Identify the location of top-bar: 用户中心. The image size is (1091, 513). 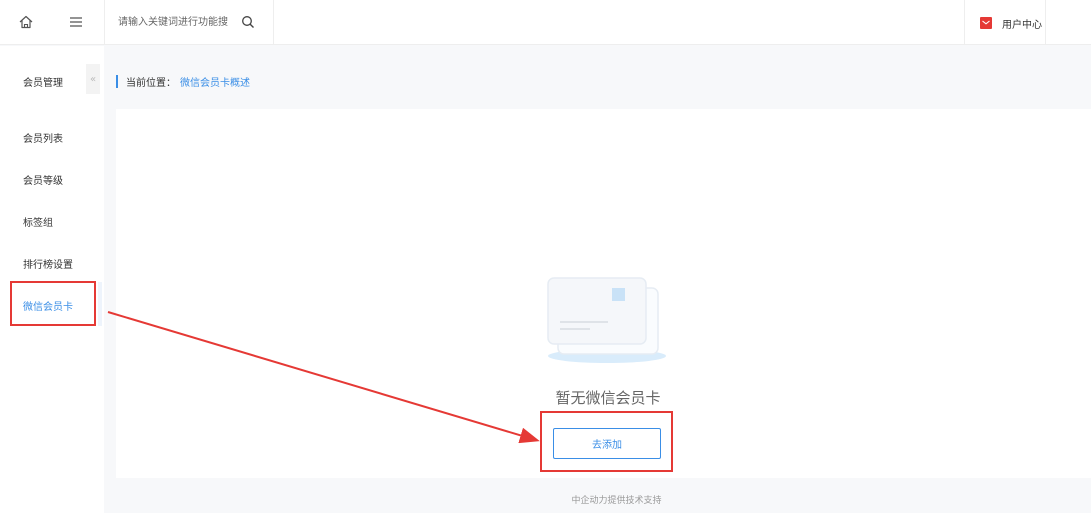
(545, 22).